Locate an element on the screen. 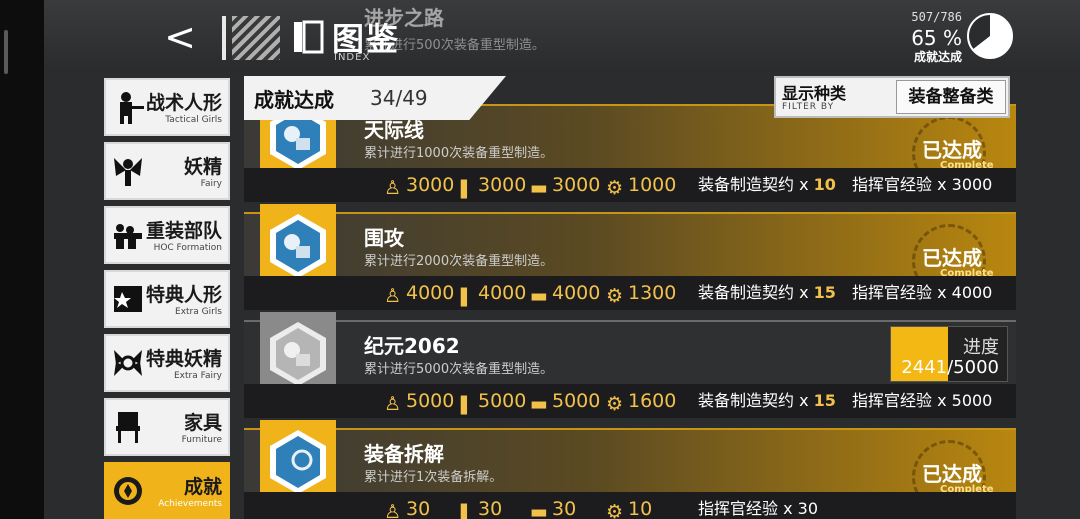  sidebar-item-extra-girls: 特典人形 Extra Girls is located at coordinates (167, 299).